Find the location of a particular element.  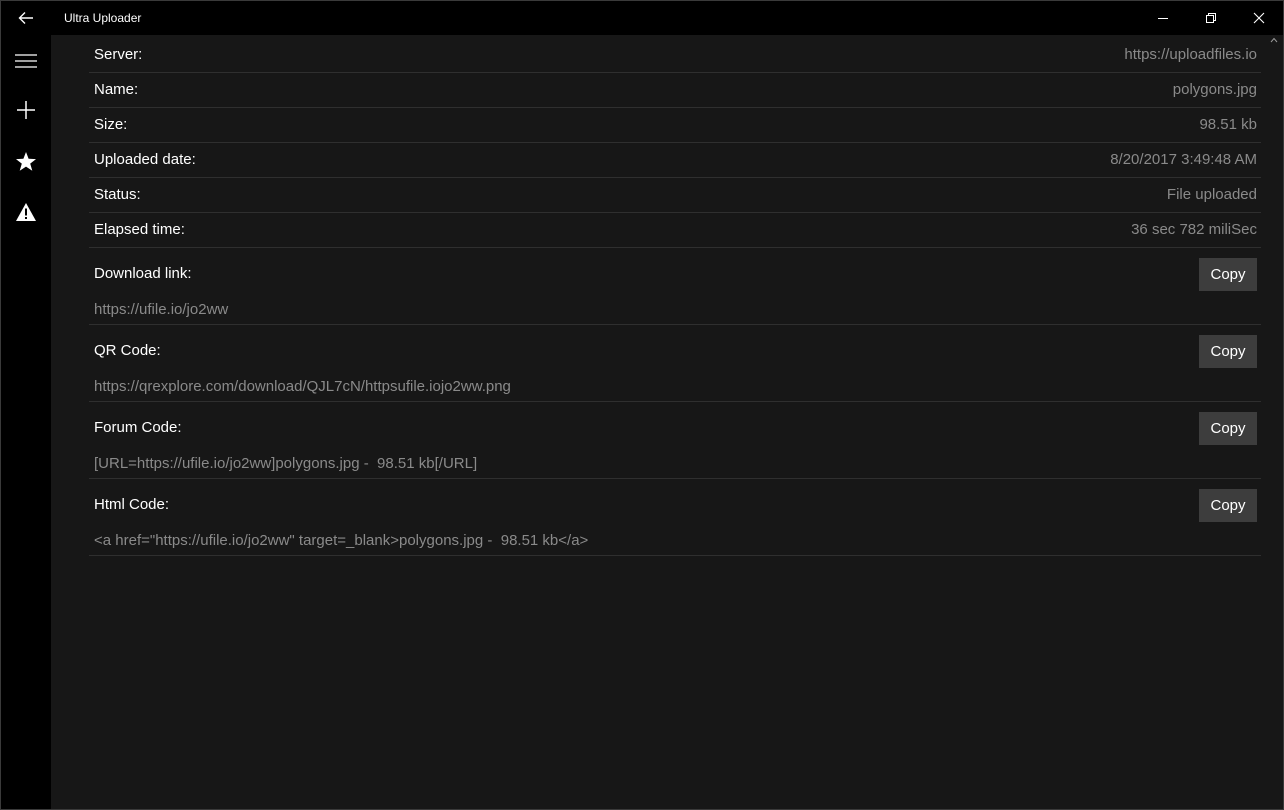

detail-label: Uploaded date: is located at coordinates (145, 159).